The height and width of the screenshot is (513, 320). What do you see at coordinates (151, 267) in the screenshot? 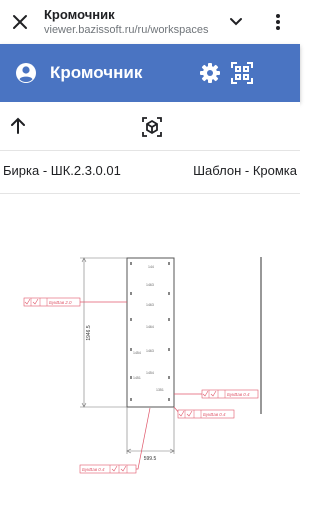
I see `part-mark: 144` at bounding box center [151, 267].